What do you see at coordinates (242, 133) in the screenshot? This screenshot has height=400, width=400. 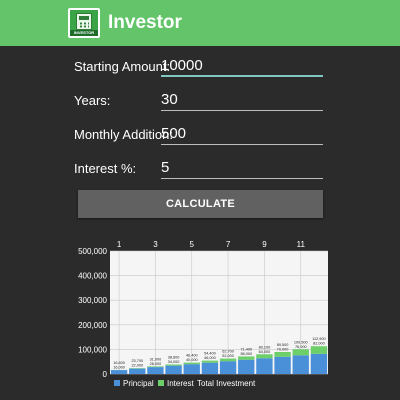 I see `monthly-addition-input` at bounding box center [242, 133].